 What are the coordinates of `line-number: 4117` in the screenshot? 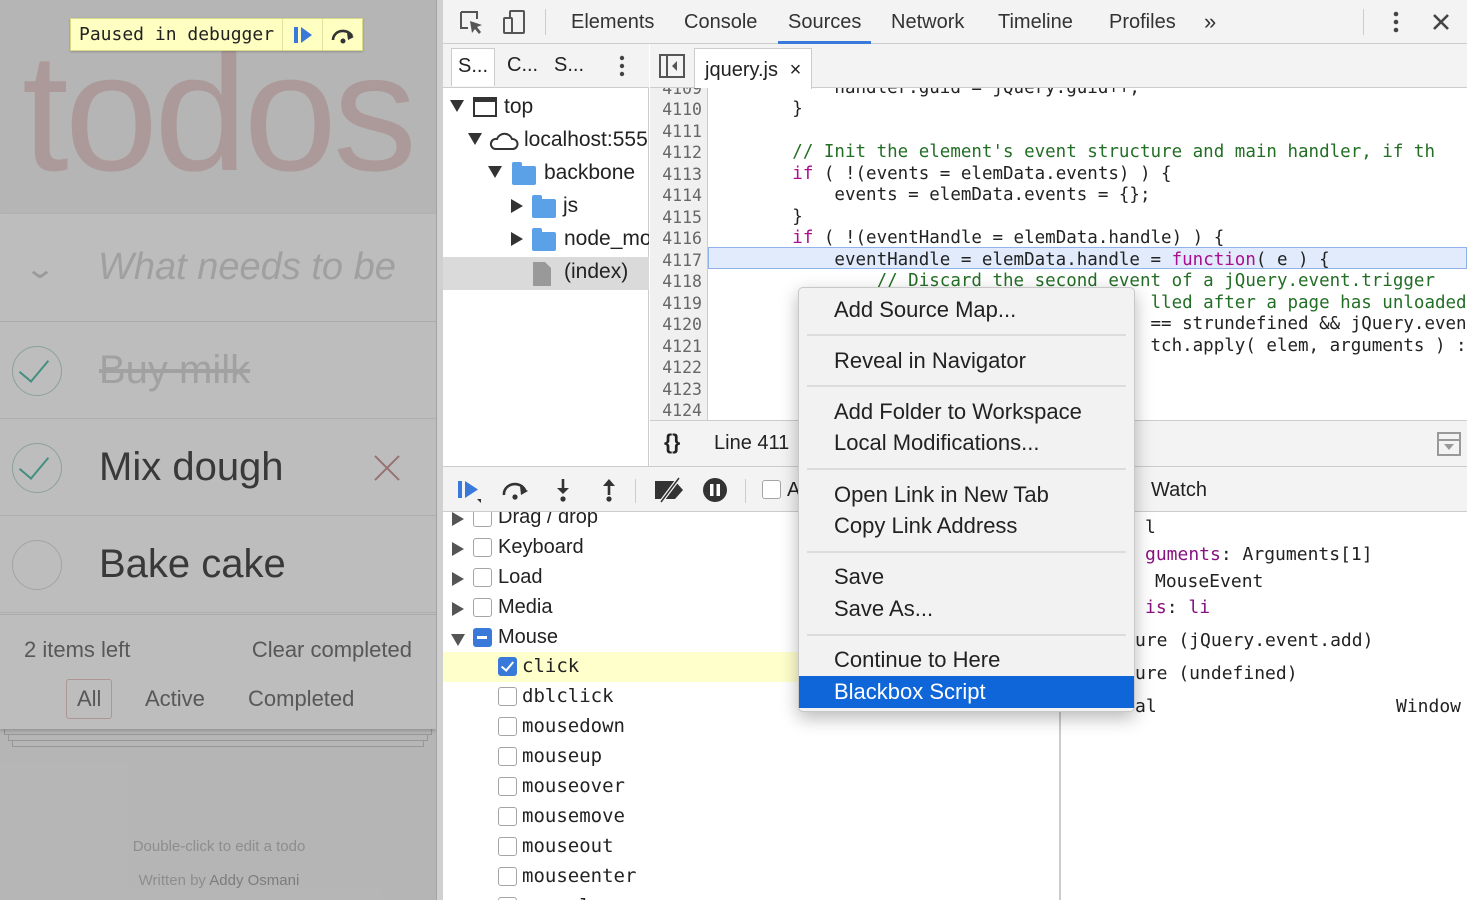 It's located at (676, 260).